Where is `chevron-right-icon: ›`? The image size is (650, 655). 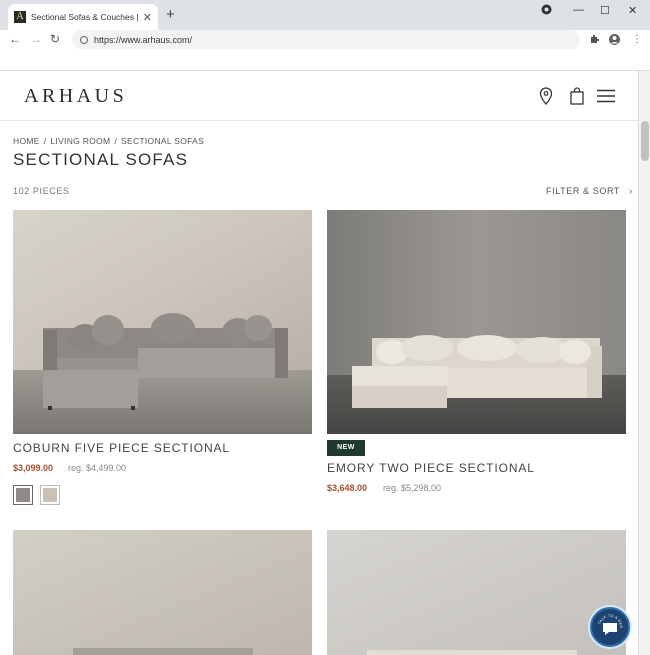
chevron-right-icon: › is located at coordinates (627, 191).